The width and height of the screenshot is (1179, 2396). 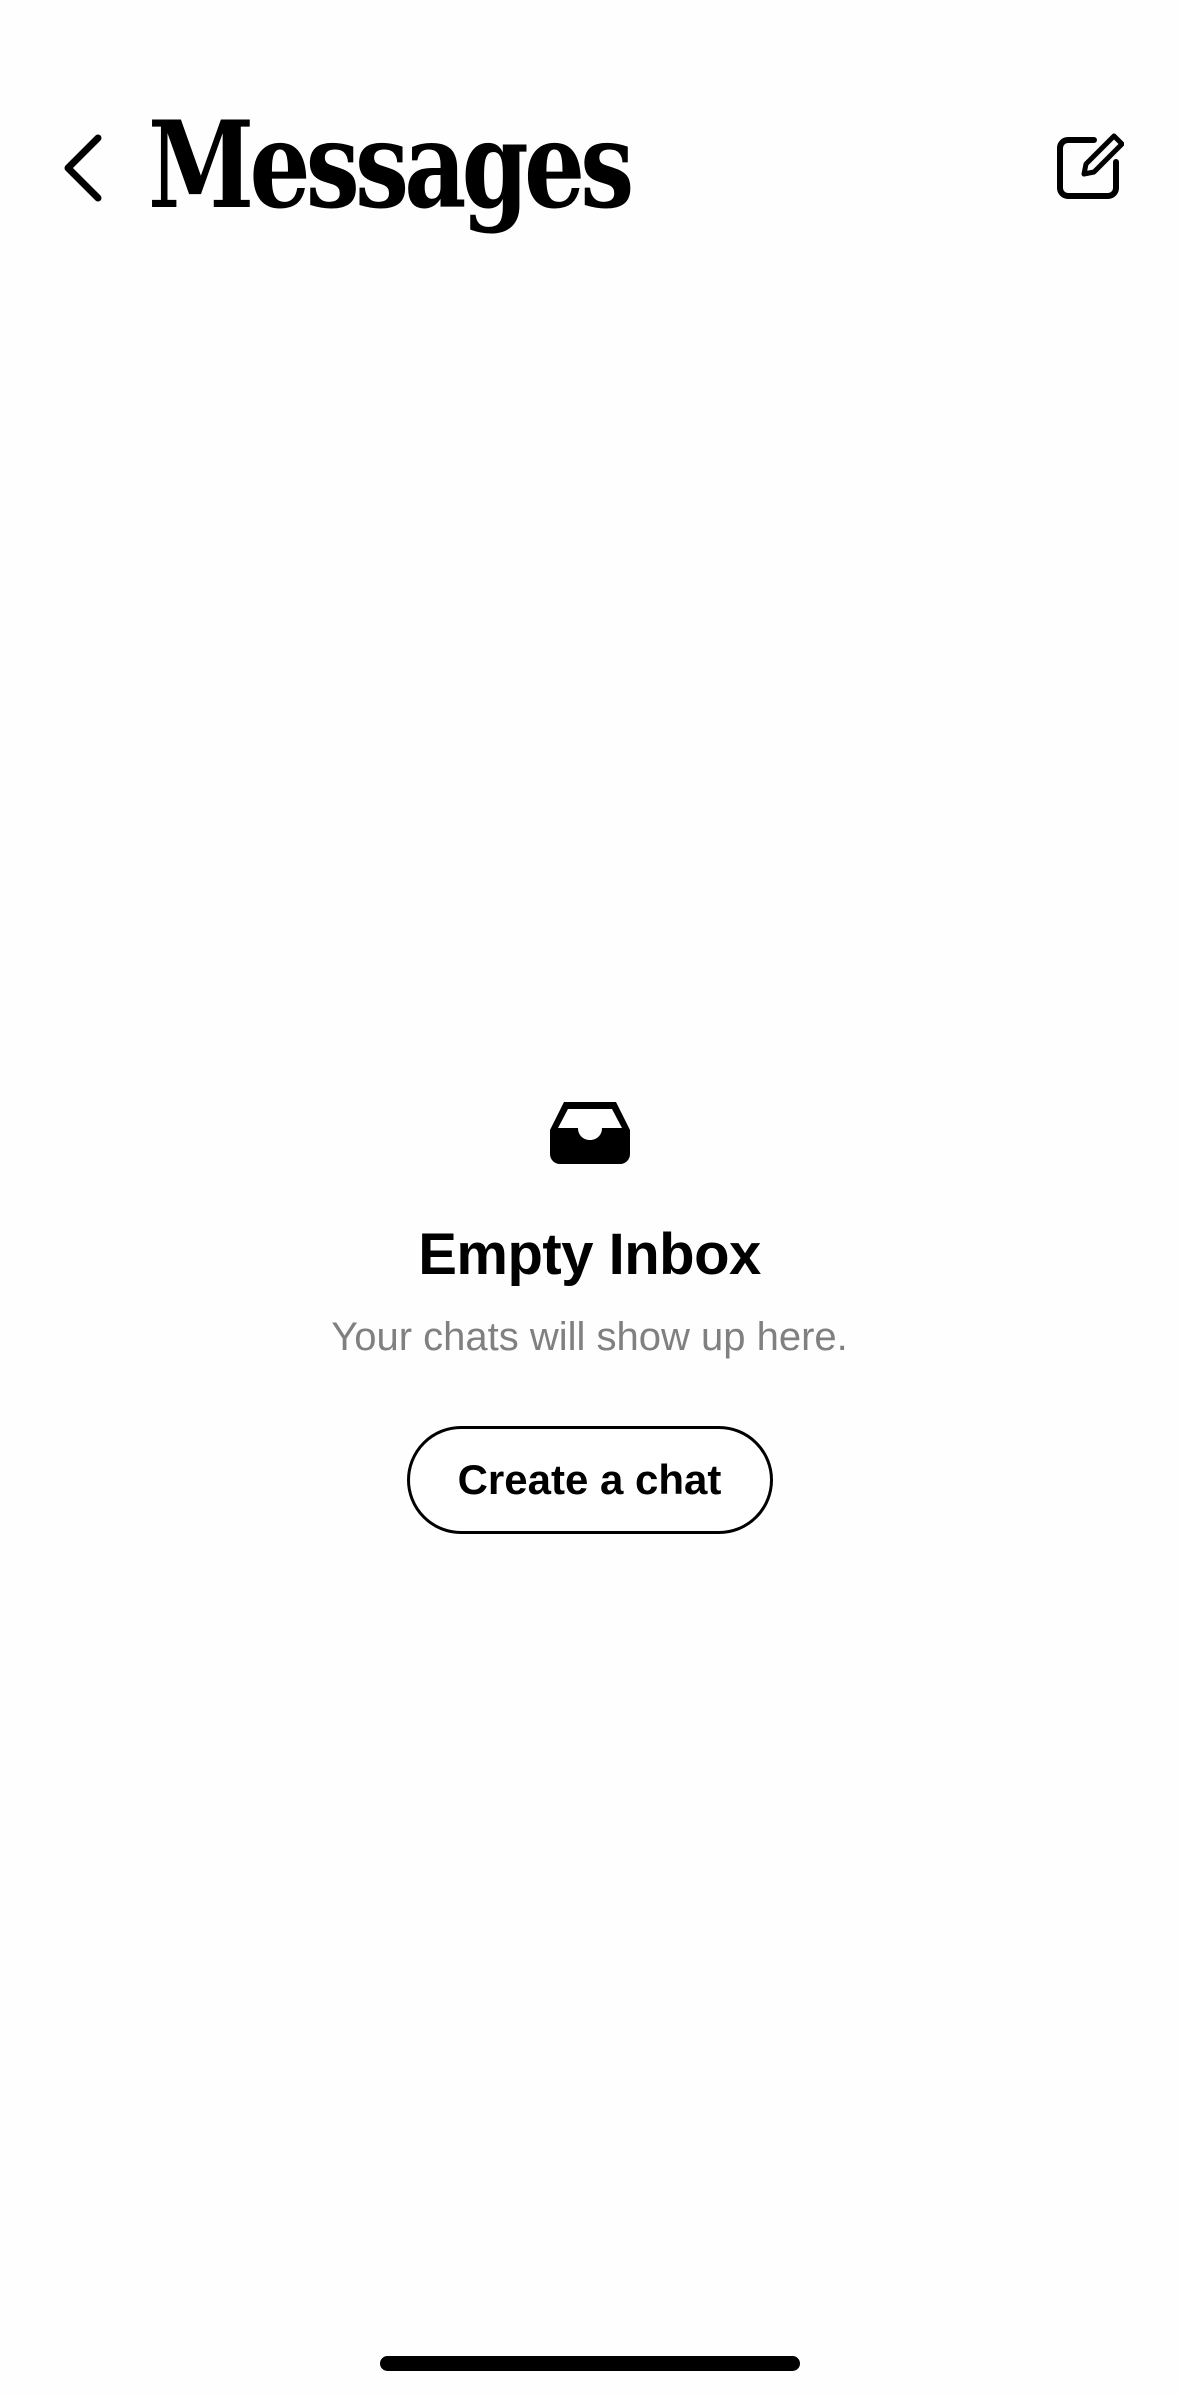 I want to click on home-indicator, so click(x=590, y=2363).